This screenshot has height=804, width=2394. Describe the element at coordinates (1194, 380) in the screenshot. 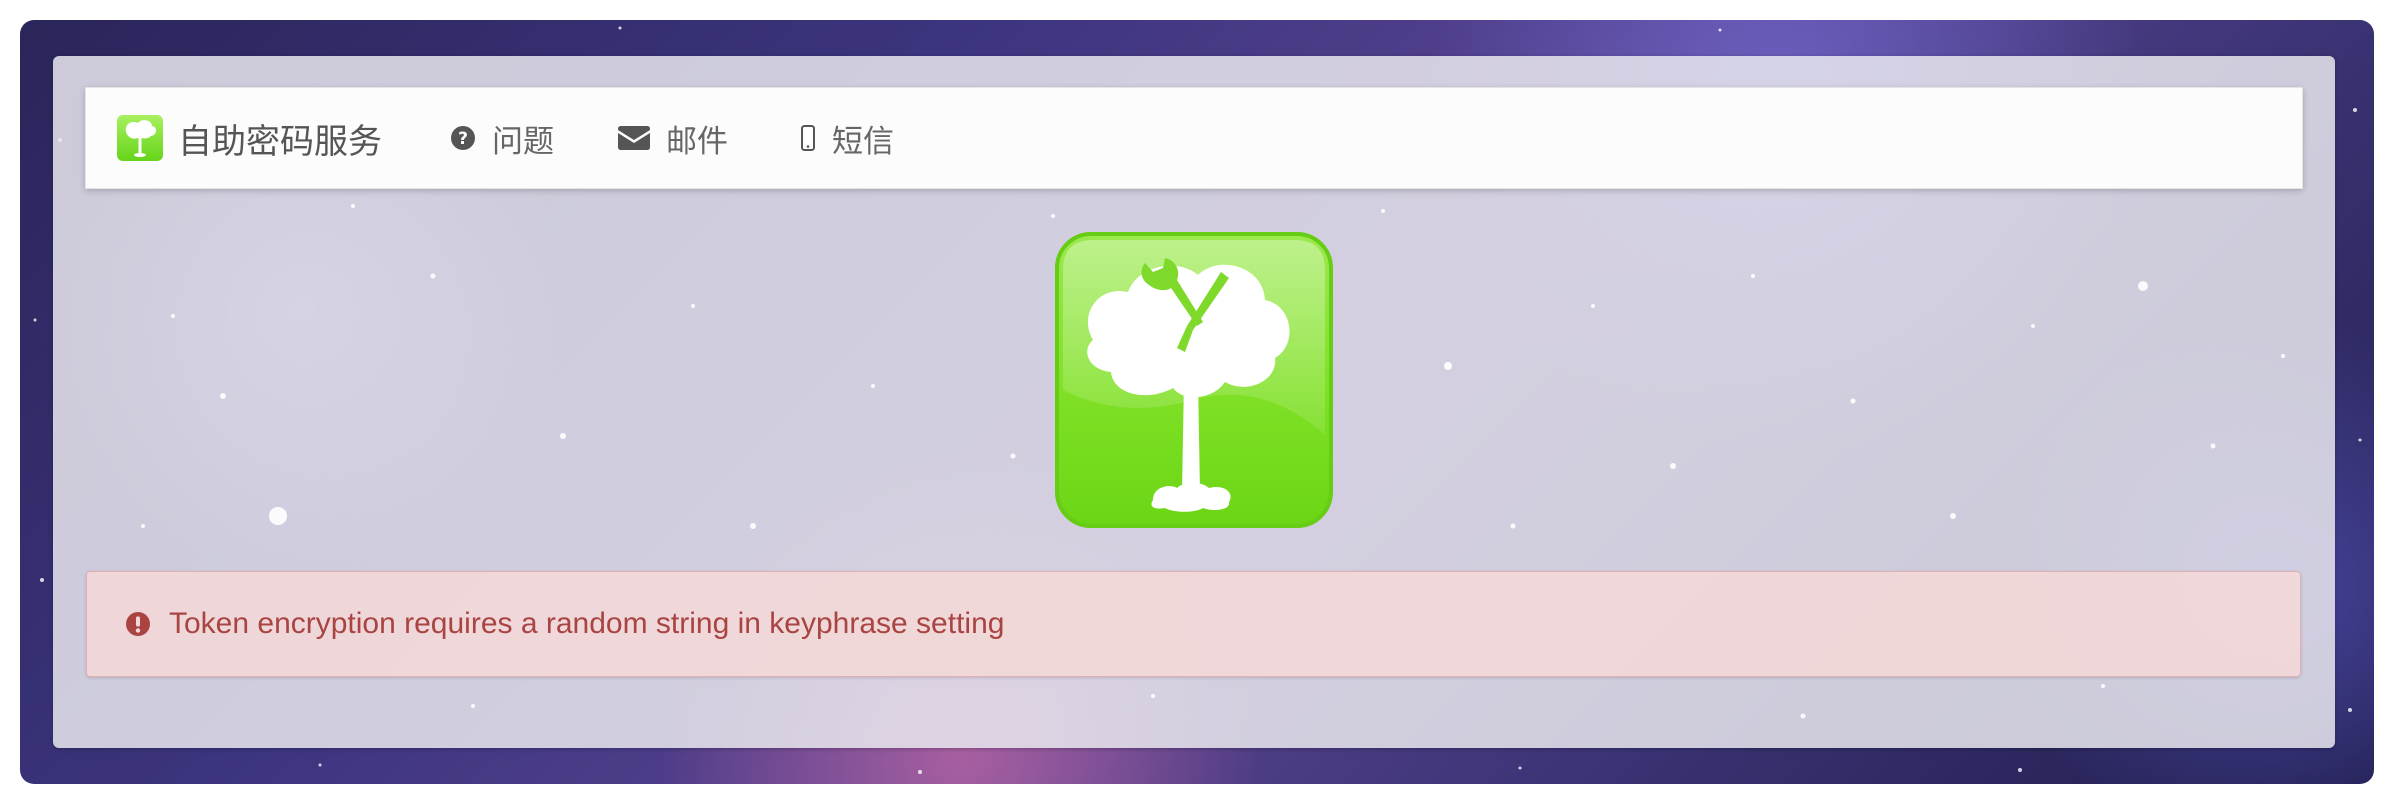

I see `tree-wrench-logo-icon` at that location.